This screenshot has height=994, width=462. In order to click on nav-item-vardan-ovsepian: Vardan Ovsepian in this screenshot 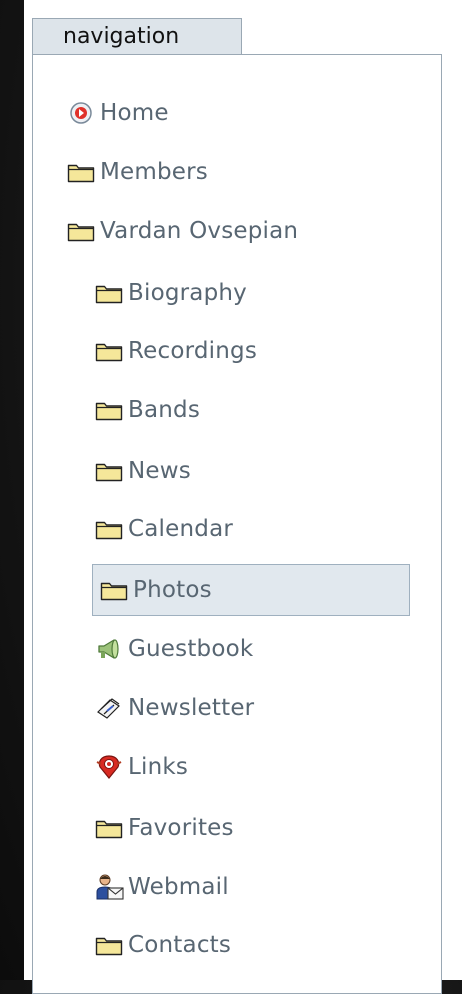, I will do `click(182, 231)`.